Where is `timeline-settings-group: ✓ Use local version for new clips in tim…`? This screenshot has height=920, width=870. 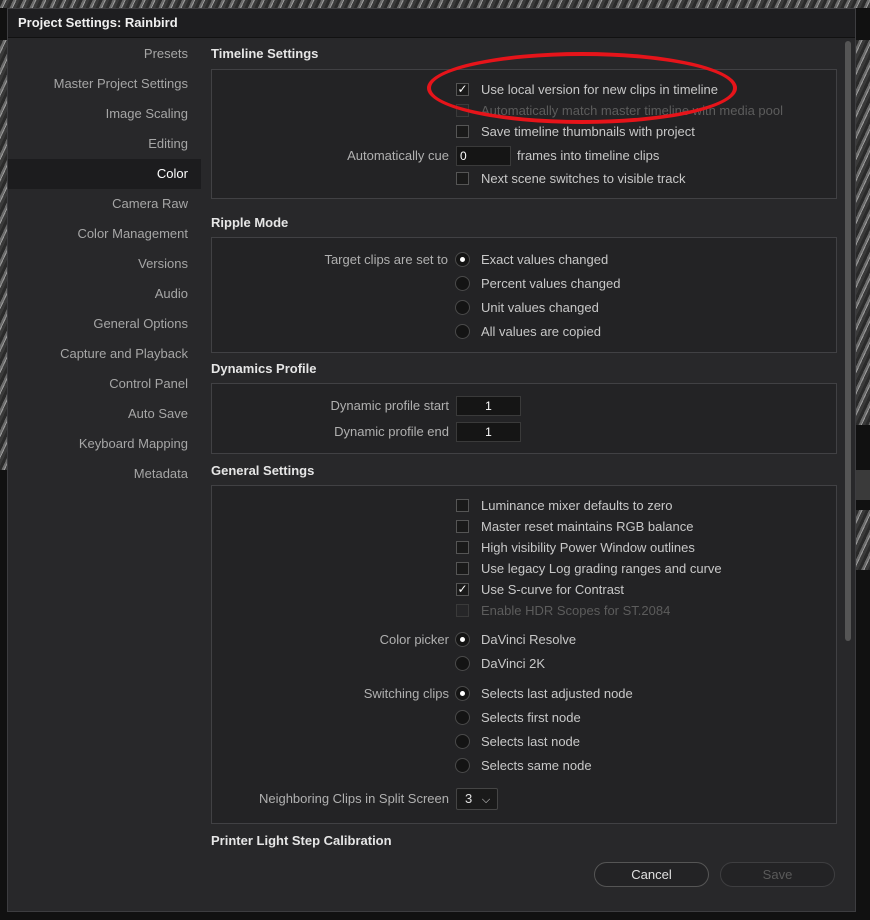 timeline-settings-group: ✓ Use local version for new clips in tim… is located at coordinates (524, 134).